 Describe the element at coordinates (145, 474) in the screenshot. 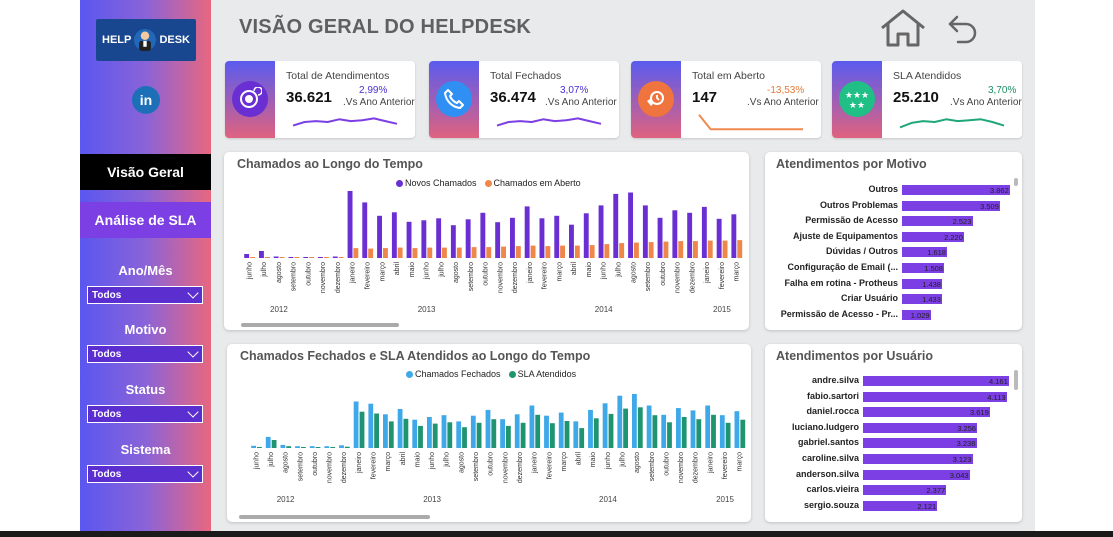

I see `filter-select-sistema: Todos` at that location.